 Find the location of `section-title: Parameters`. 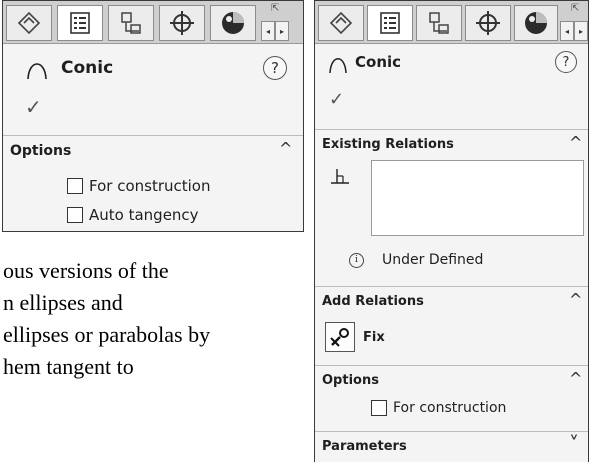

section-title: Parameters is located at coordinates (364, 446).